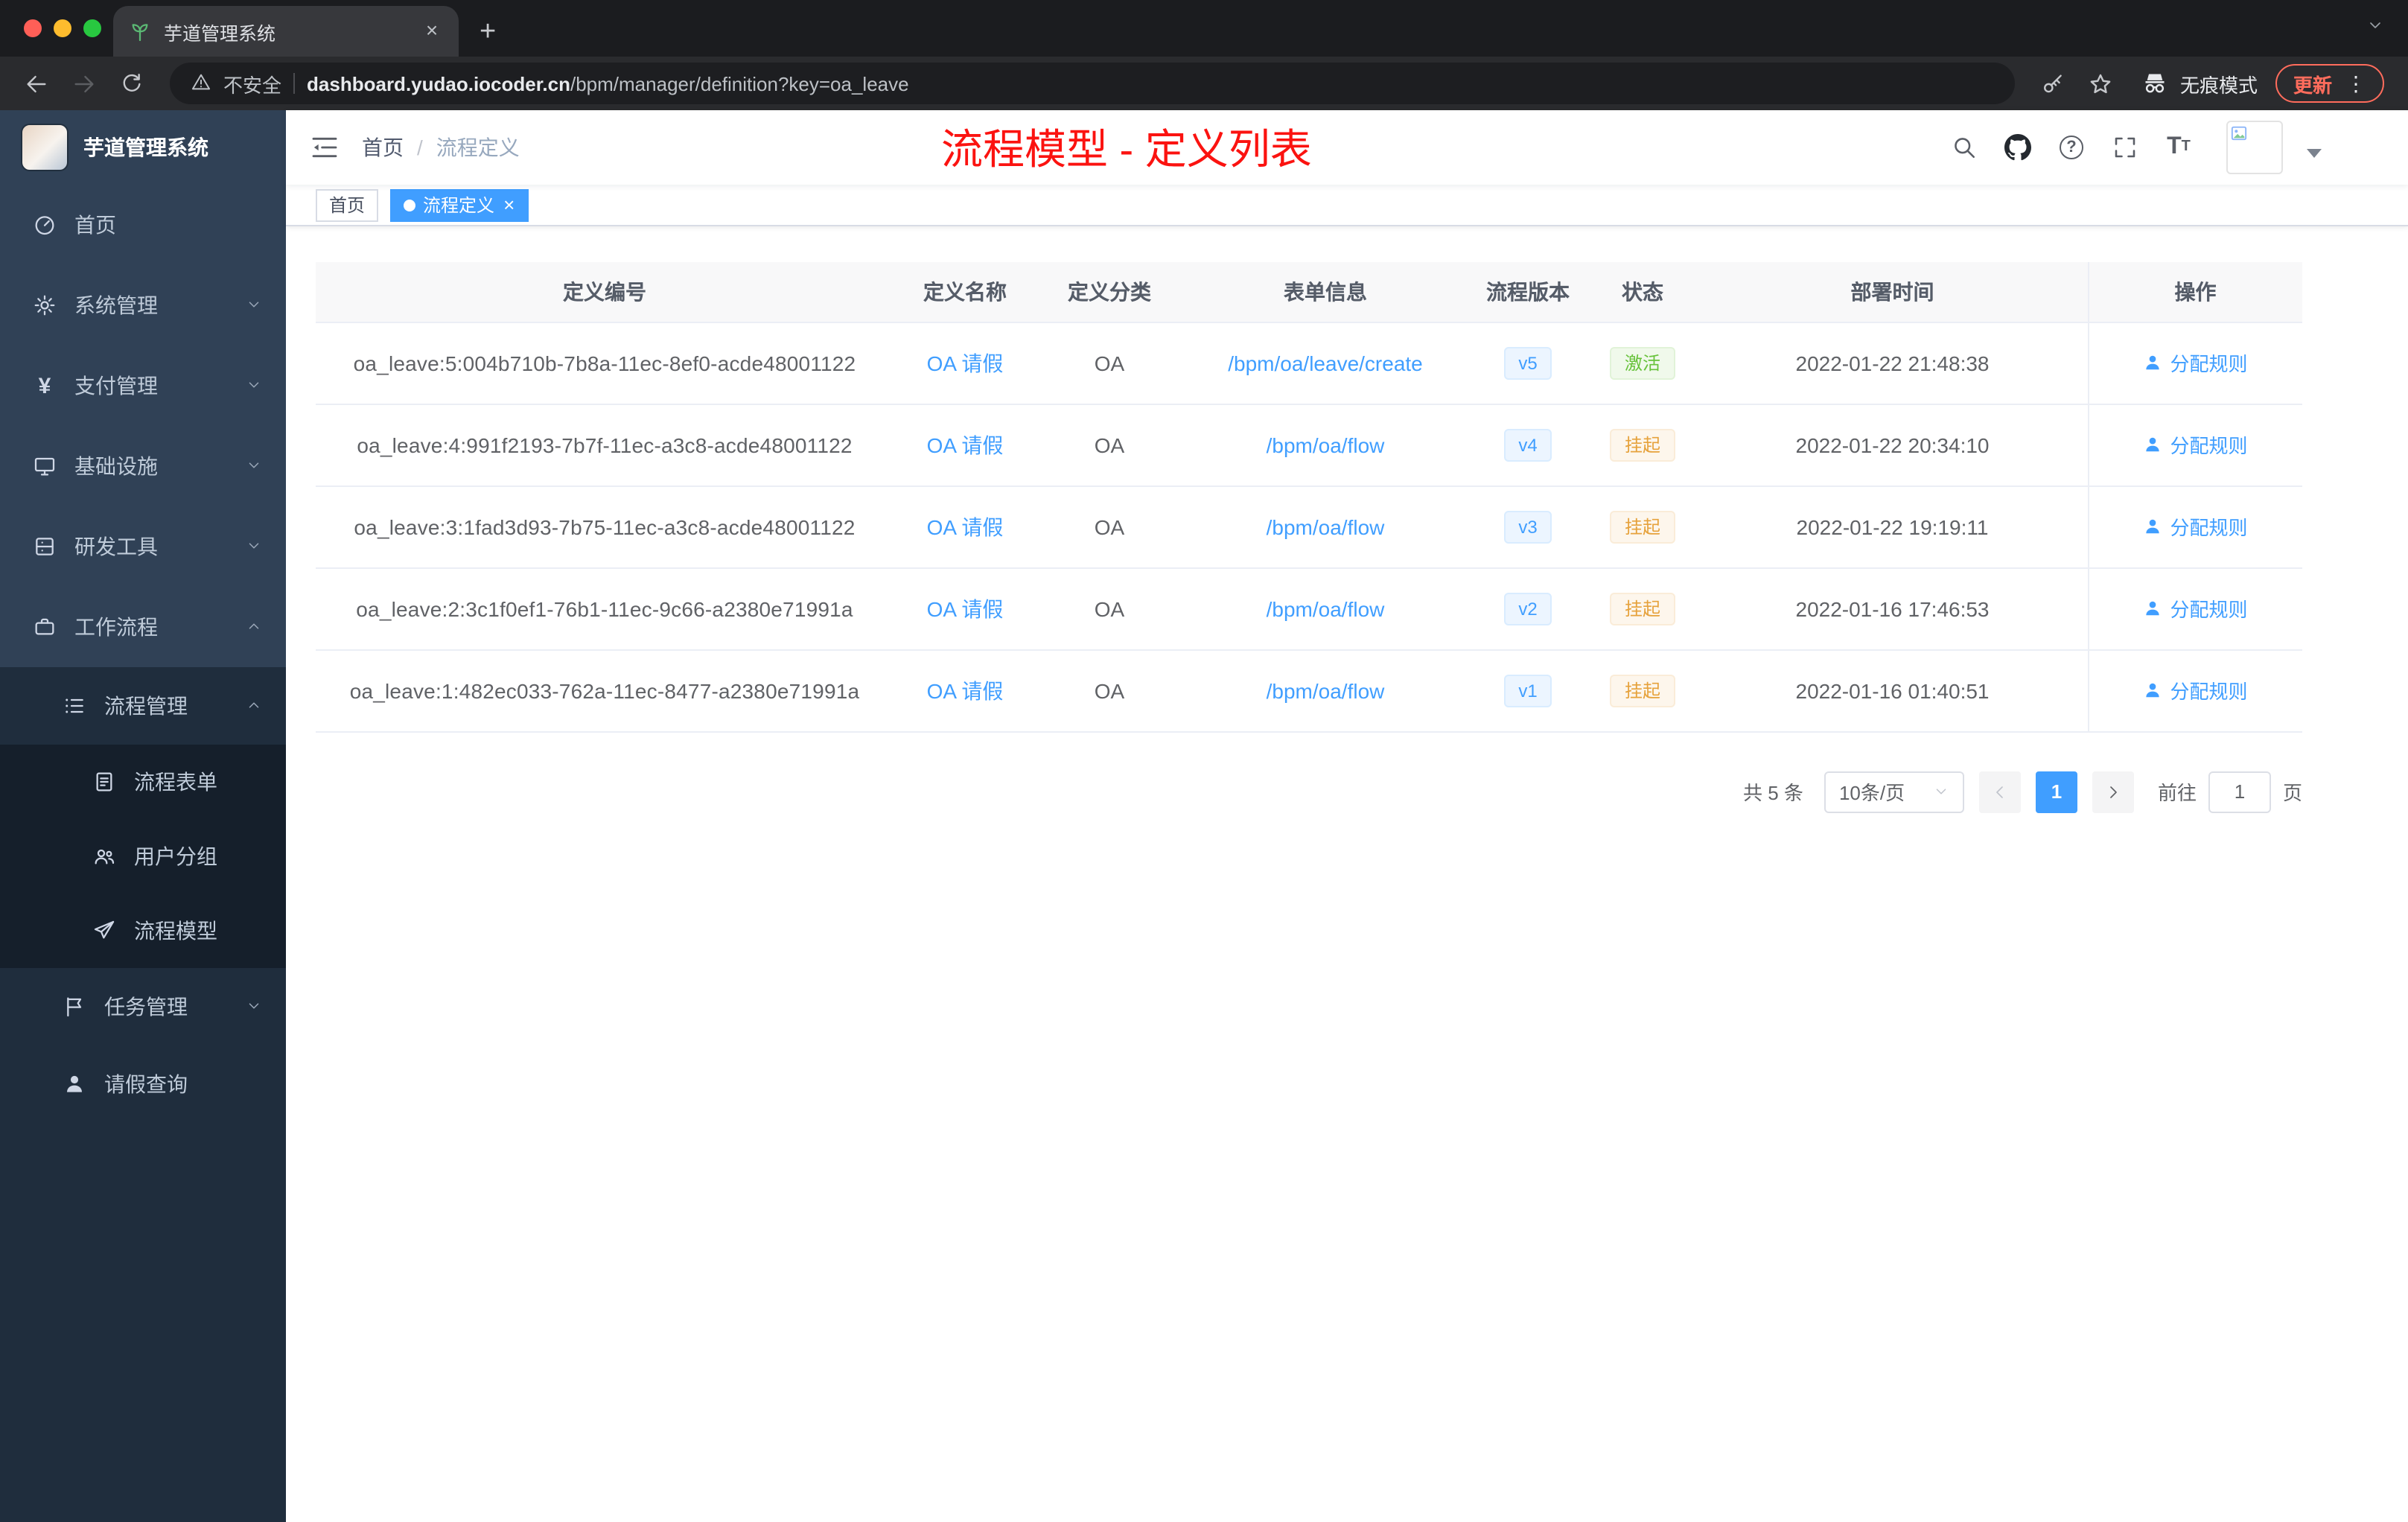 The height and width of the screenshot is (1522, 2408). Describe the element at coordinates (2125, 147) in the screenshot. I see `fullscreen-icon` at that location.